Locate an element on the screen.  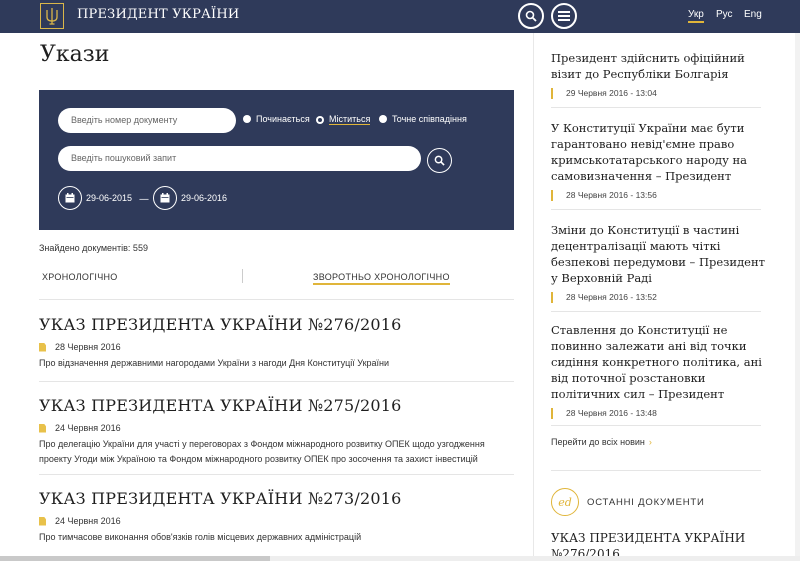
date-from-picker: 29-06-2015 is located at coordinates (95, 198).